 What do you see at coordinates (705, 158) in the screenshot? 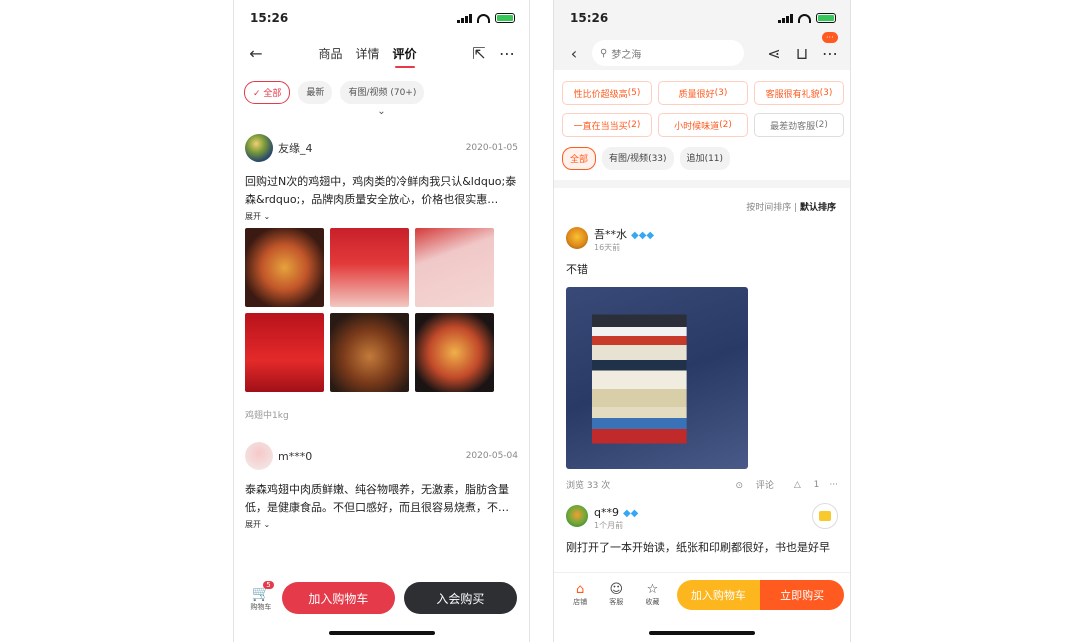
I see `filter-followup: 追加(11)` at bounding box center [705, 158].